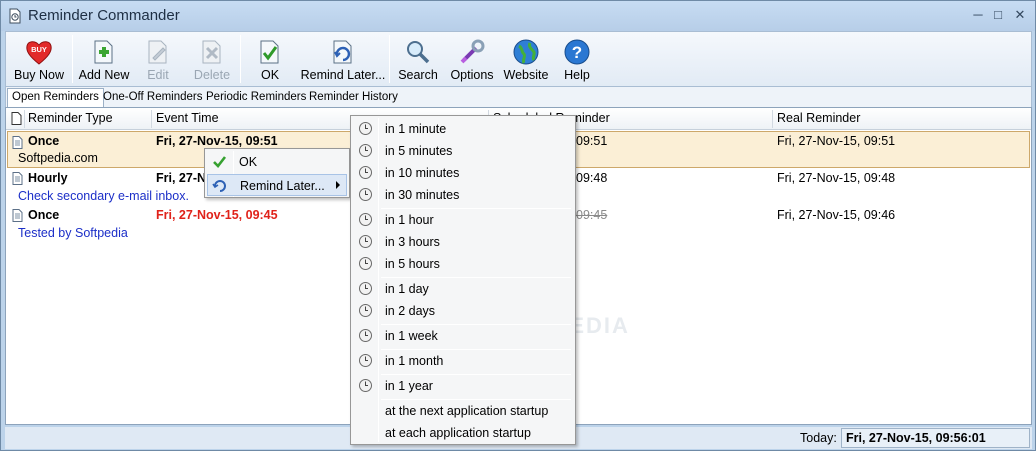  I want to click on event-time: Fri, 27-Nov-15, 09:45, so click(217, 215).